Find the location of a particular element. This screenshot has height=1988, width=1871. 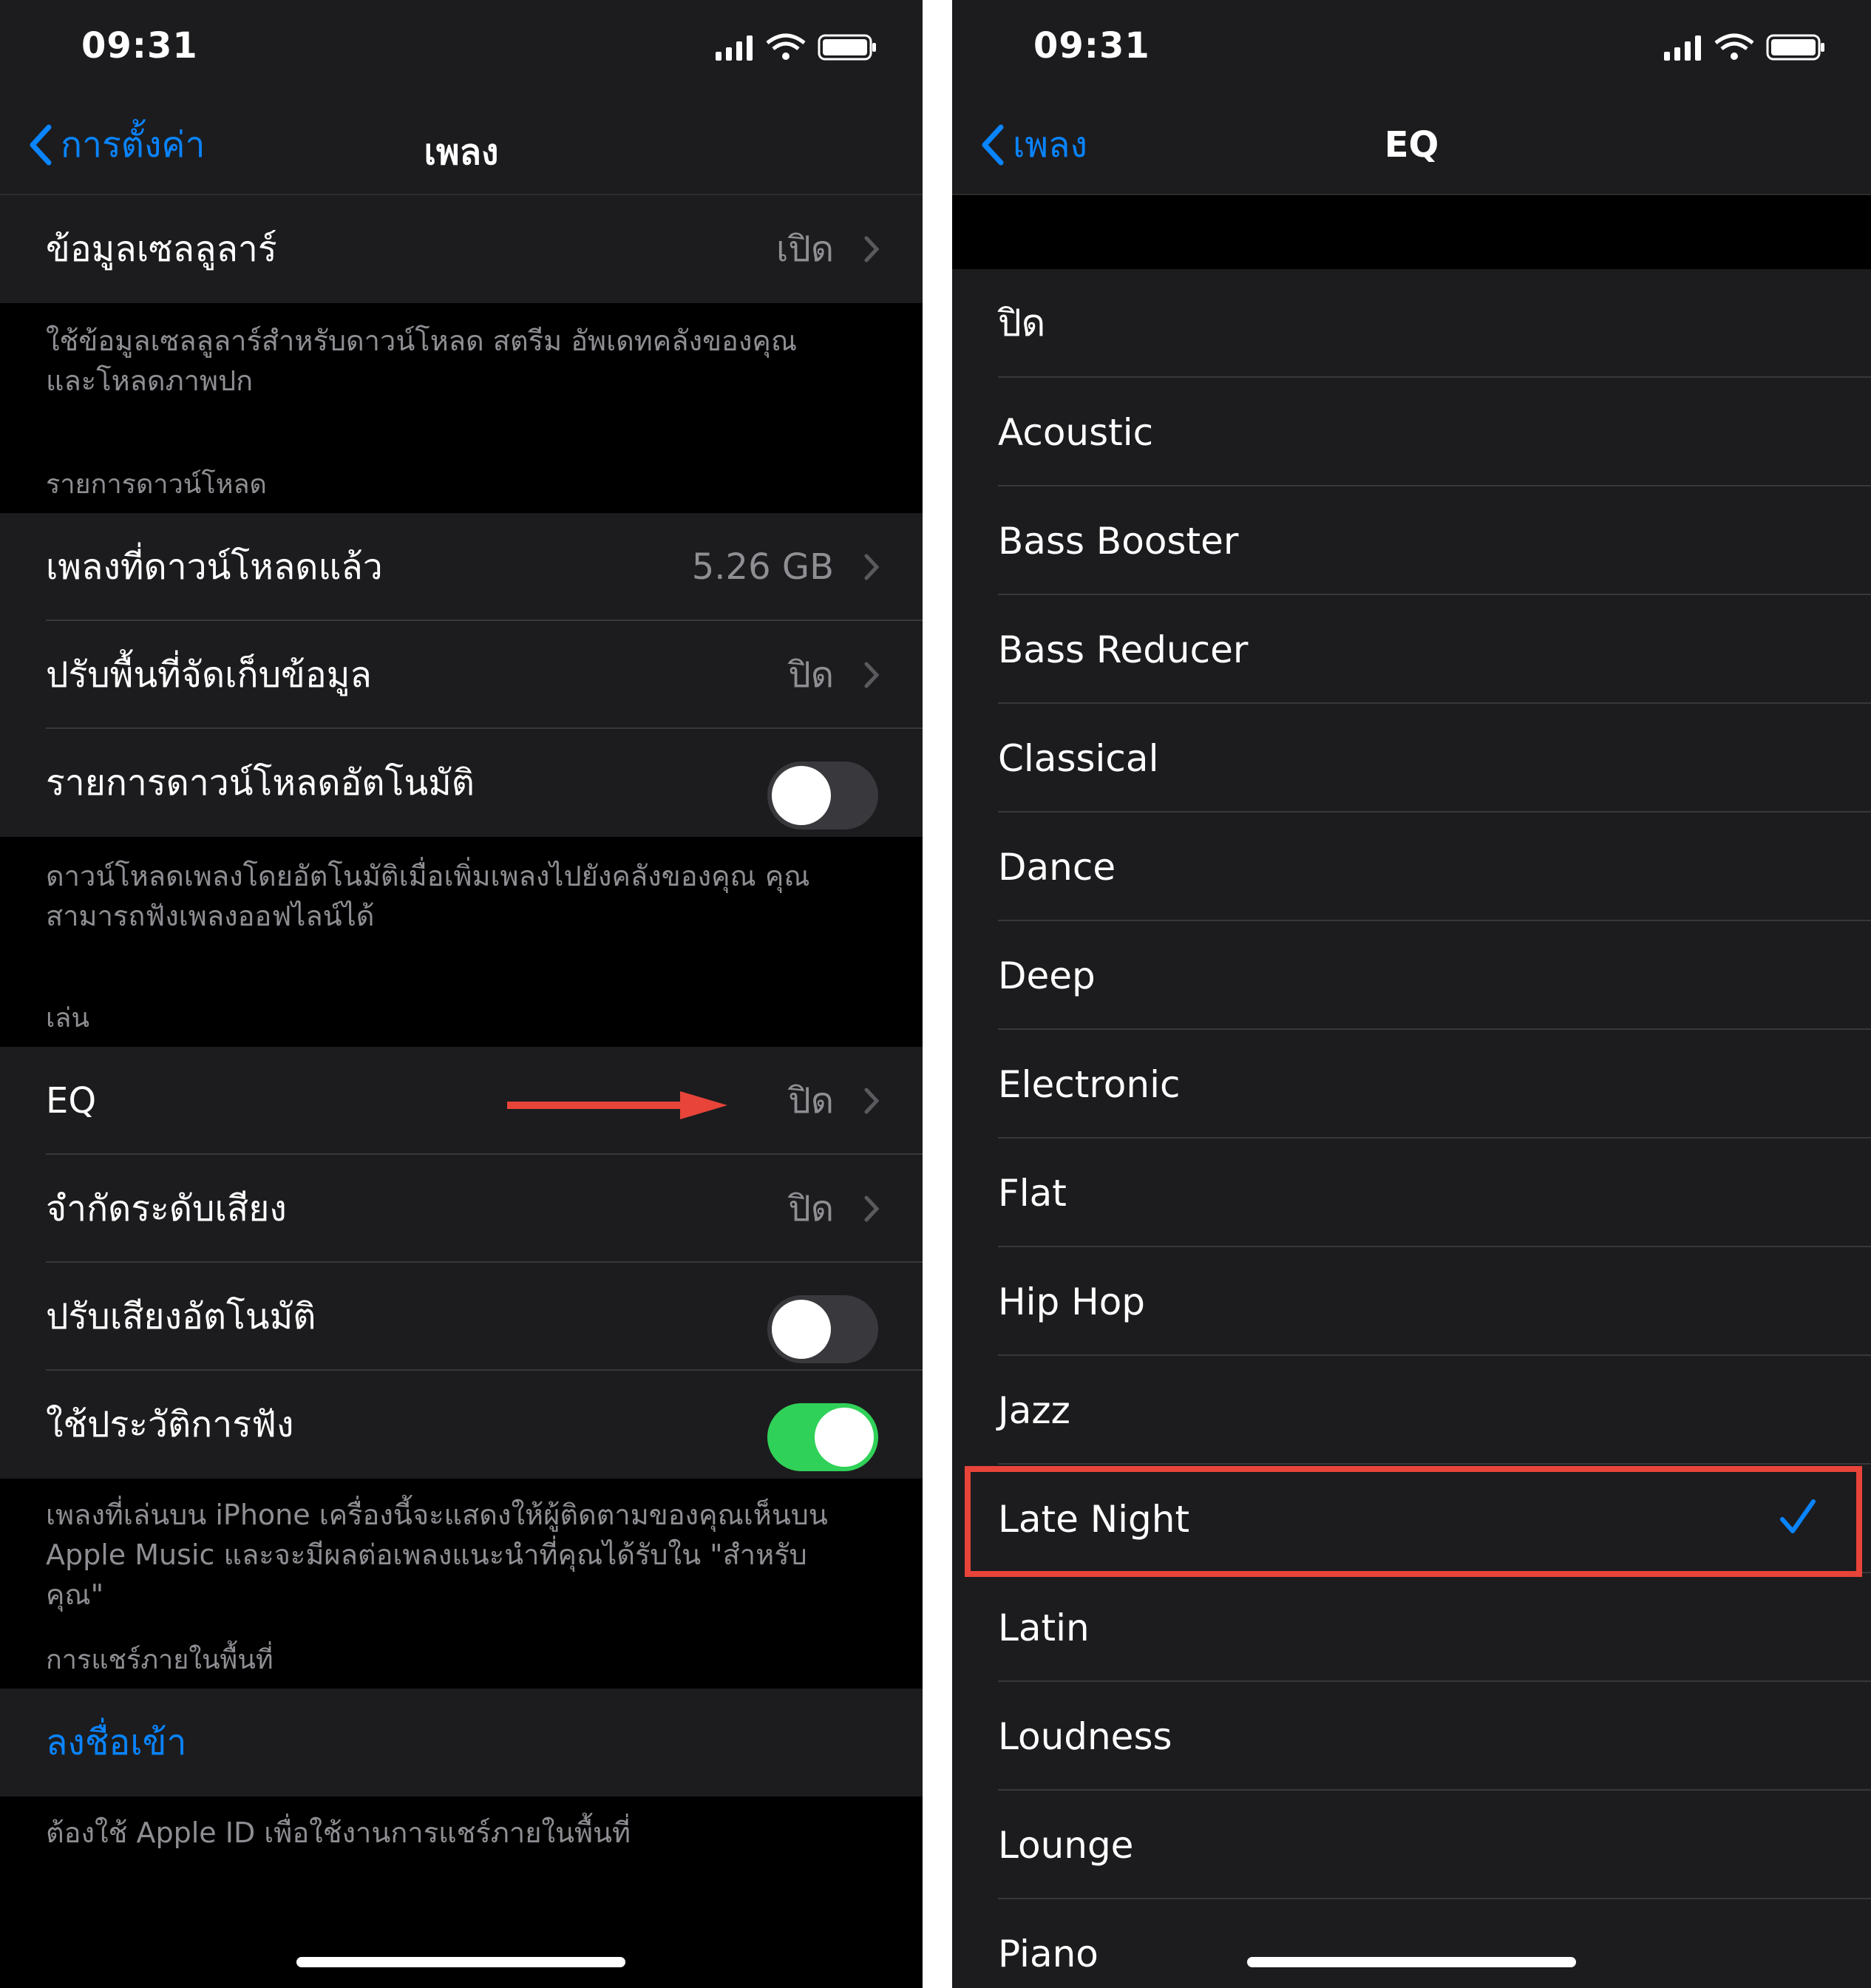

eq-option-row: Dance is located at coordinates (1412, 866).